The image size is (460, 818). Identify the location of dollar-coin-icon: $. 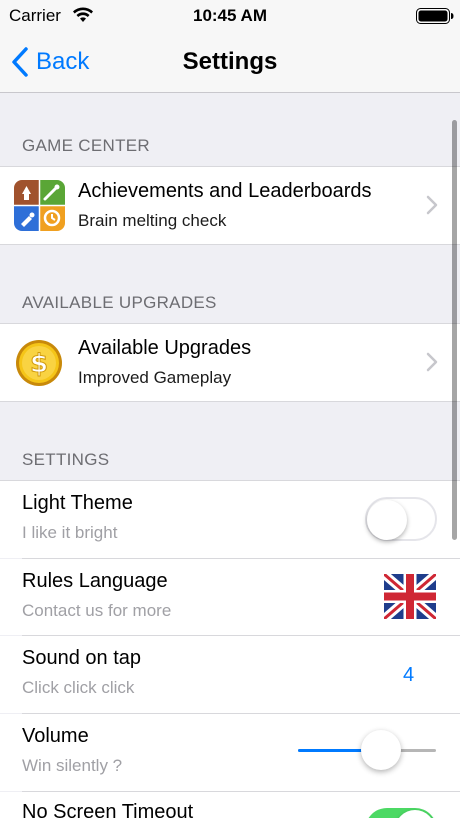
(39, 363).